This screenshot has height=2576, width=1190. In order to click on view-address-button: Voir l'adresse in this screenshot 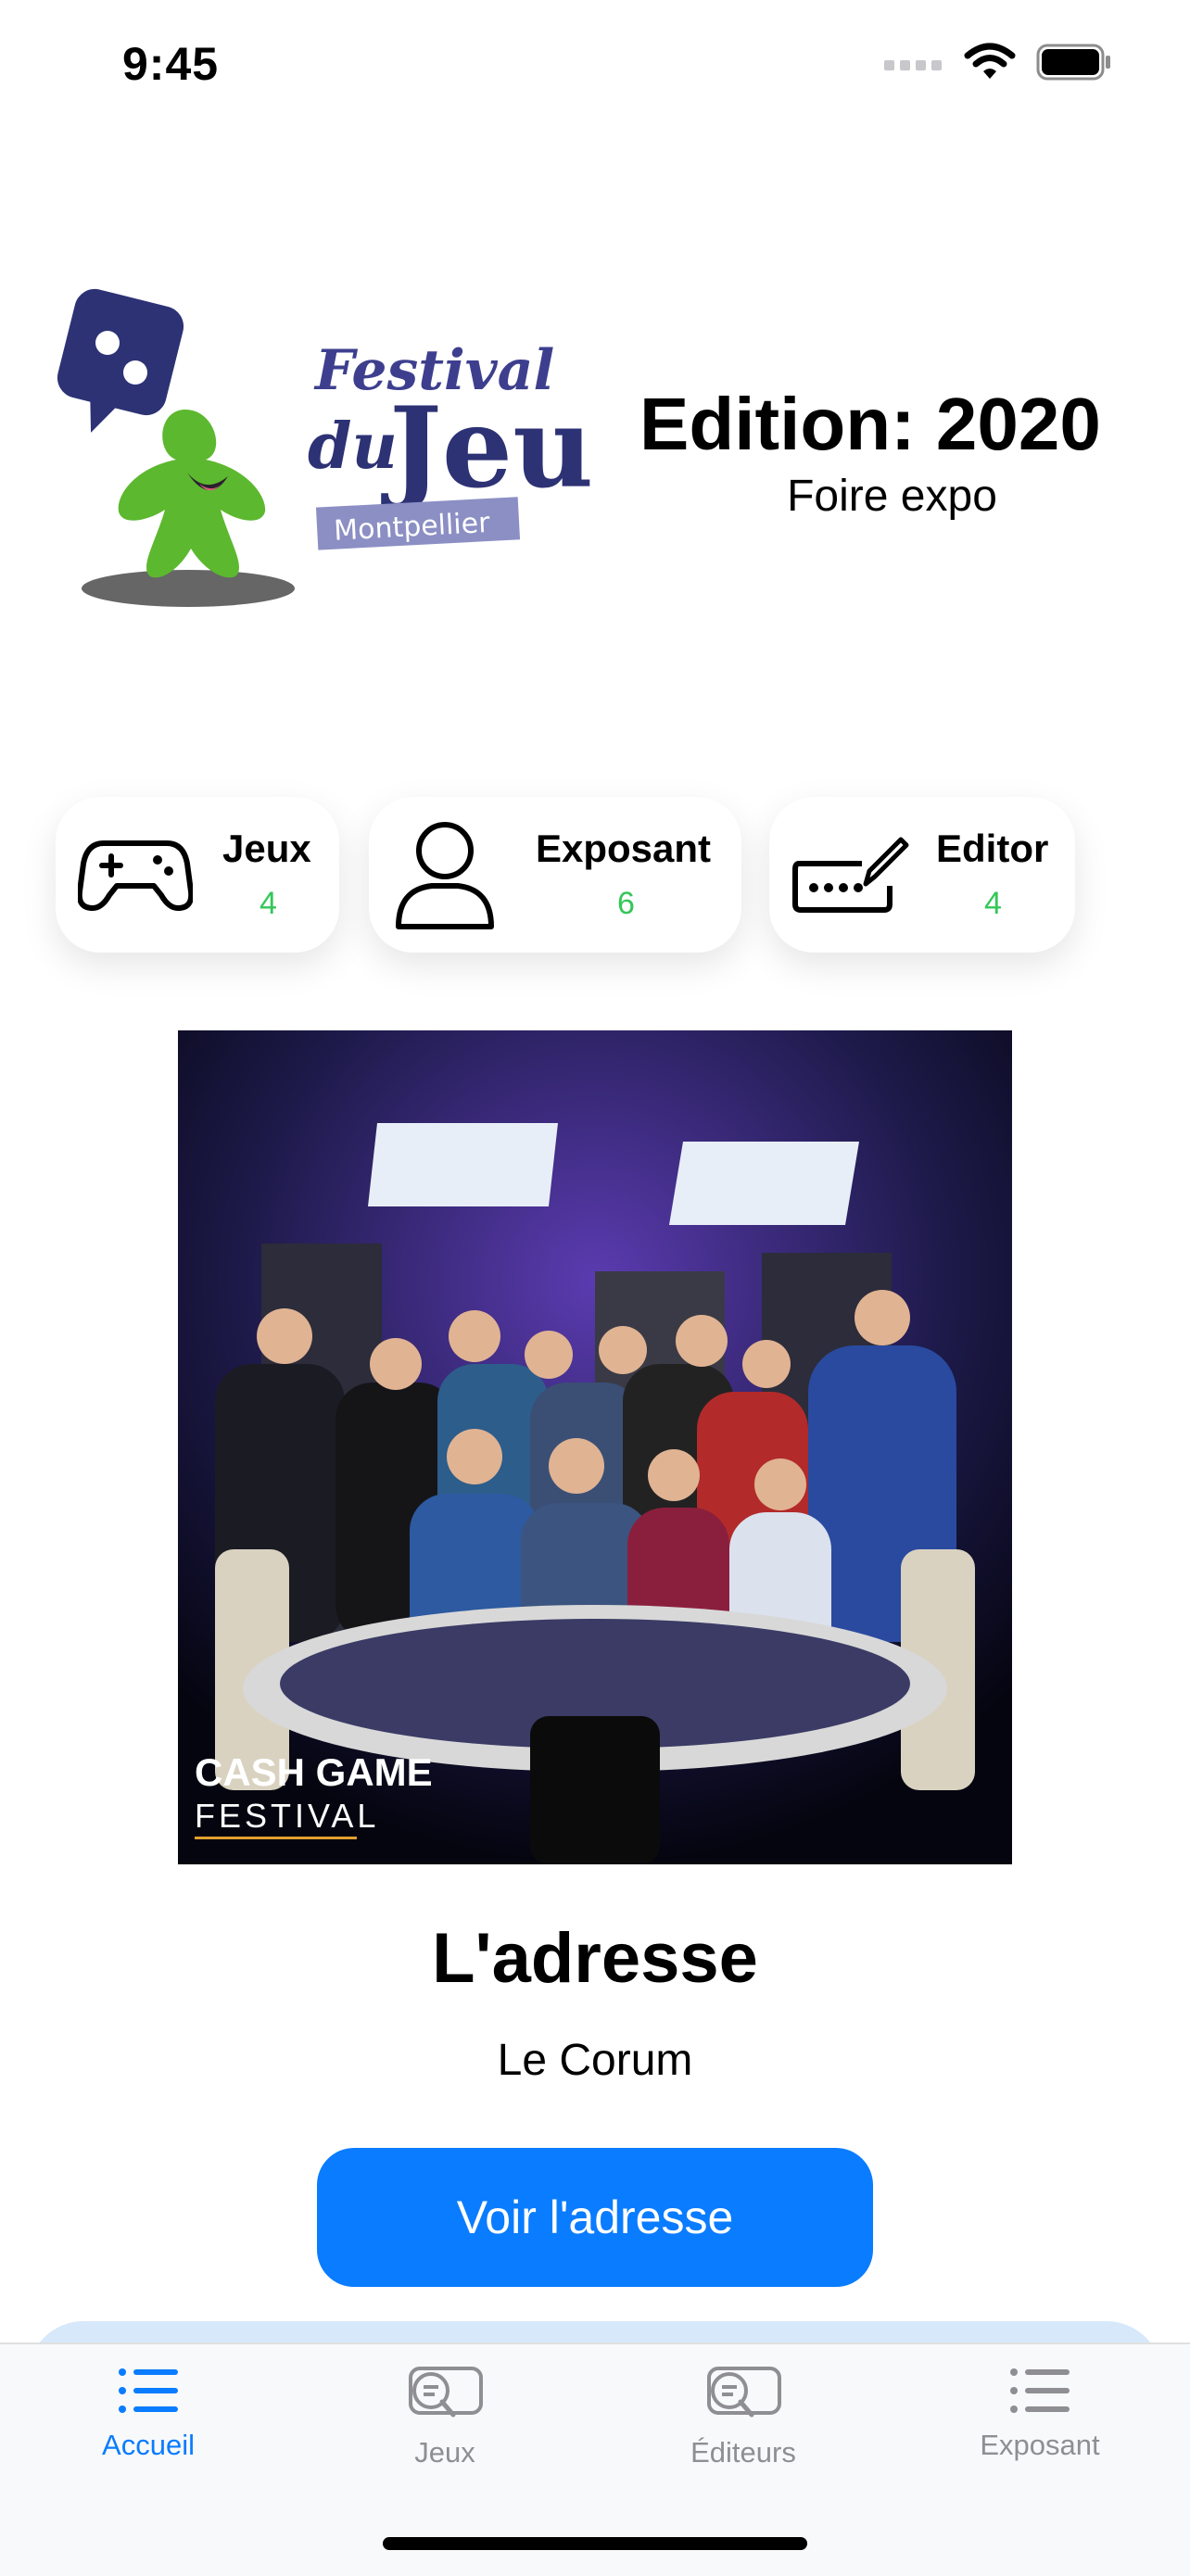, I will do `click(595, 2217)`.